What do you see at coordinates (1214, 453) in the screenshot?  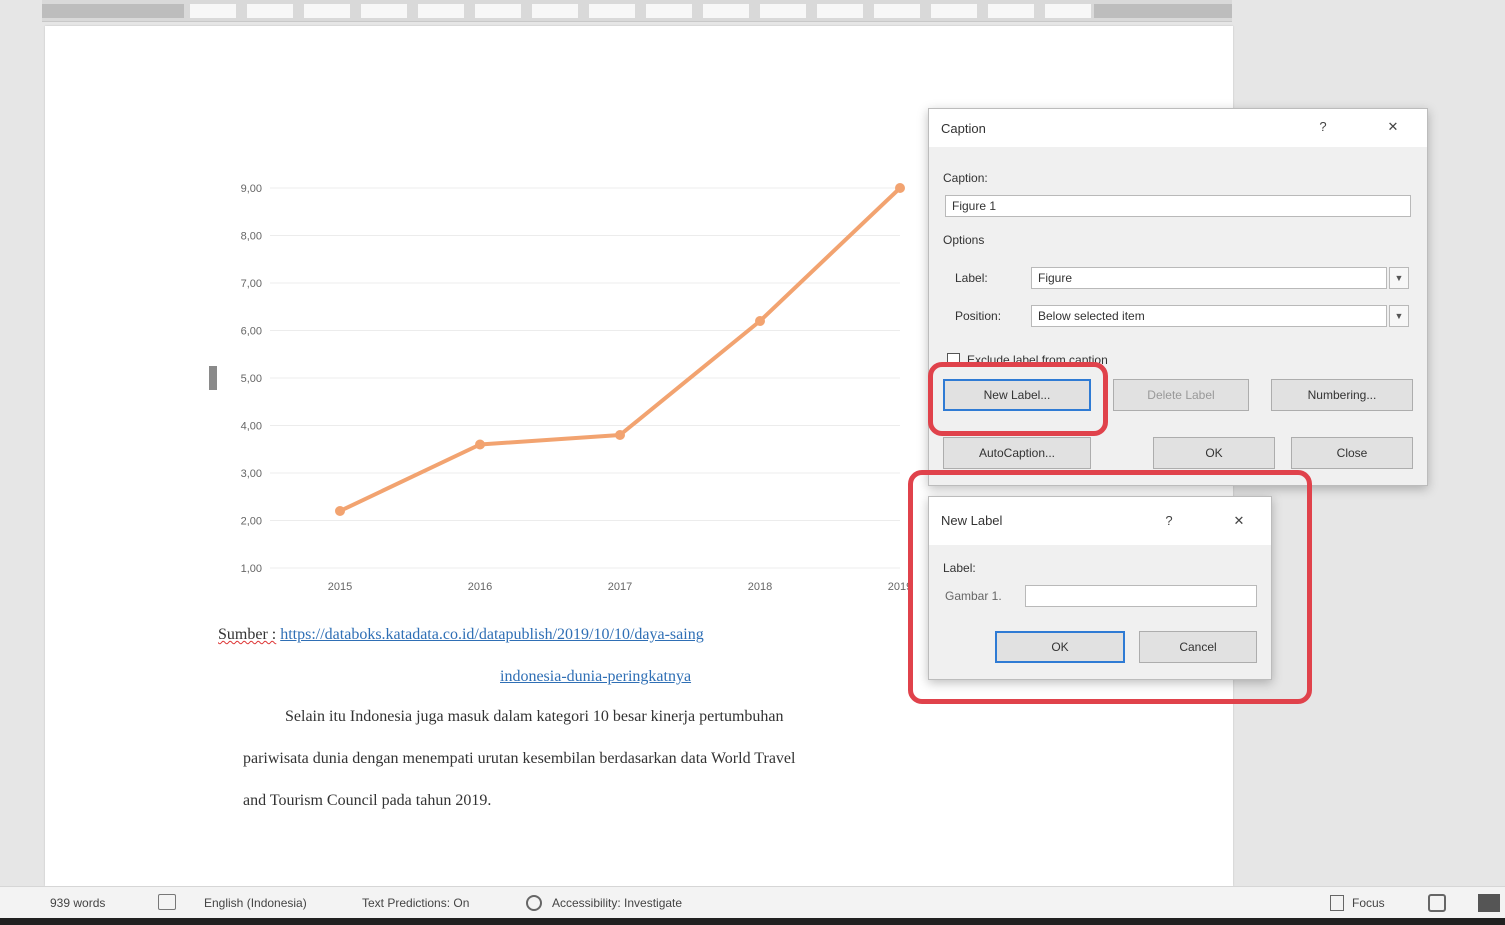 I see `caption-ok-button: OK` at bounding box center [1214, 453].